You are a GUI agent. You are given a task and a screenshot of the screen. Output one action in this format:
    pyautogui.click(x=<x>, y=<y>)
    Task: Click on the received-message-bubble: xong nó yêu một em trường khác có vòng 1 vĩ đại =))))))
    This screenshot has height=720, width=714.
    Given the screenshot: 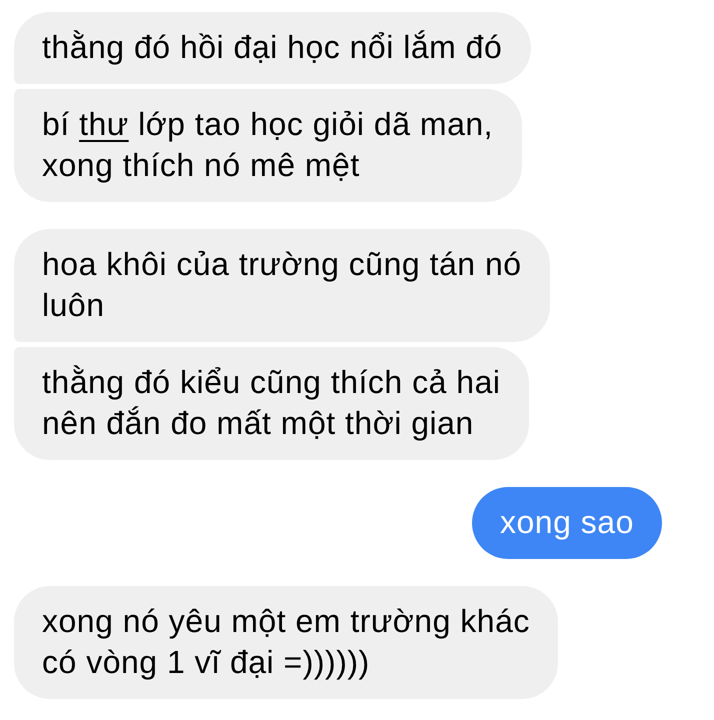 What is the action you would take?
    pyautogui.click(x=286, y=642)
    